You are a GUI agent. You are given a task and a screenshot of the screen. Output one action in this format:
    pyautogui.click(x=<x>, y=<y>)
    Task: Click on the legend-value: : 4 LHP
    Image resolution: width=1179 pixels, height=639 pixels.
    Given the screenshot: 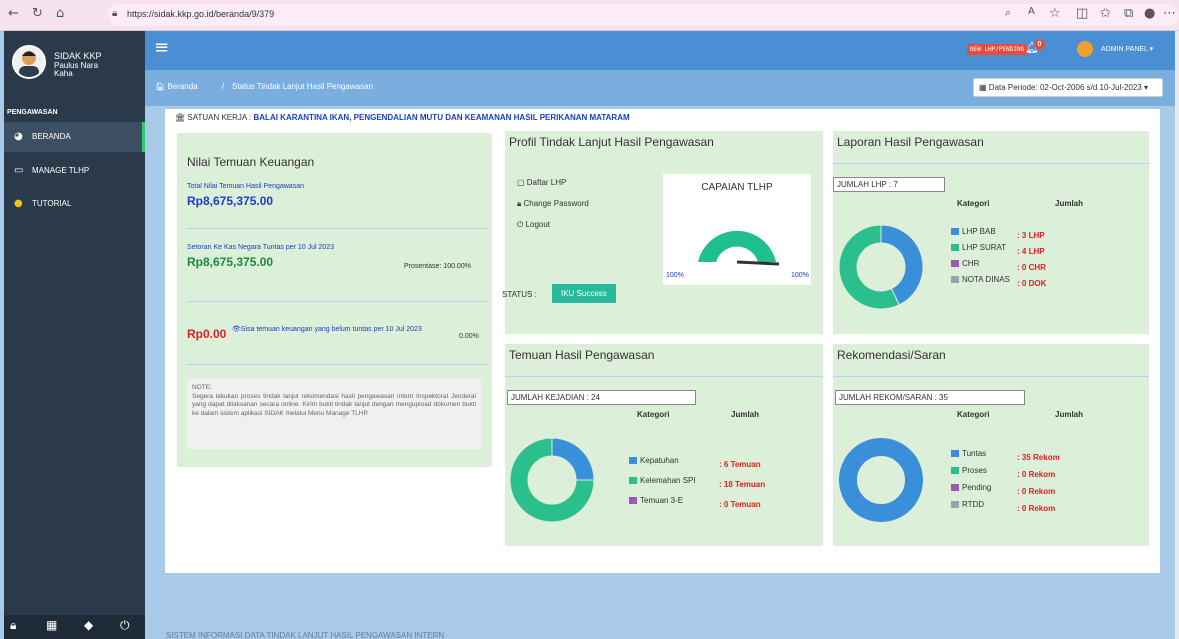 What is the action you would take?
    pyautogui.click(x=1031, y=251)
    